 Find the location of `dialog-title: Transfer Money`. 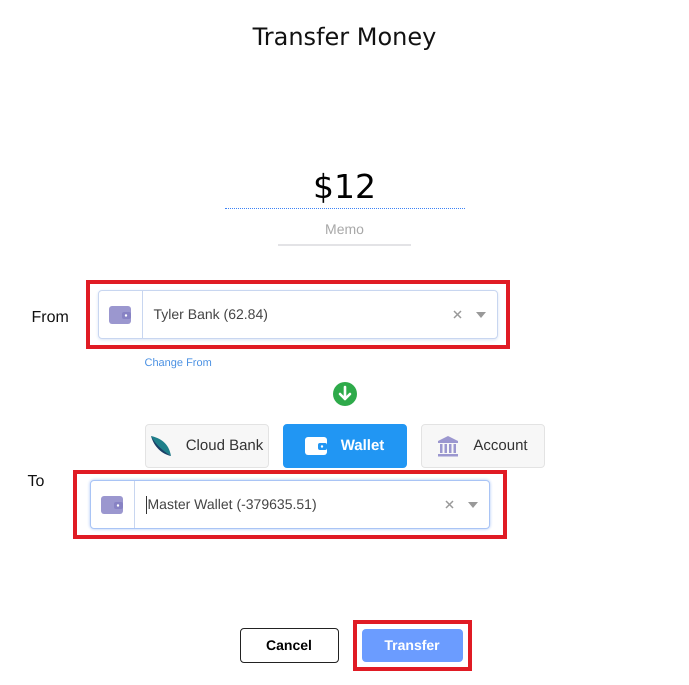

dialog-title: Transfer Money is located at coordinates (344, 37).